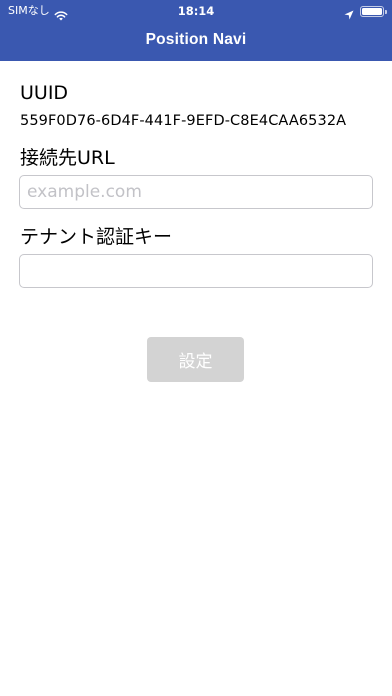 This screenshot has height=696, width=392. Describe the element at coordinates (349, 13) in the screenshot. I see `location-arrow-icon` at that location.